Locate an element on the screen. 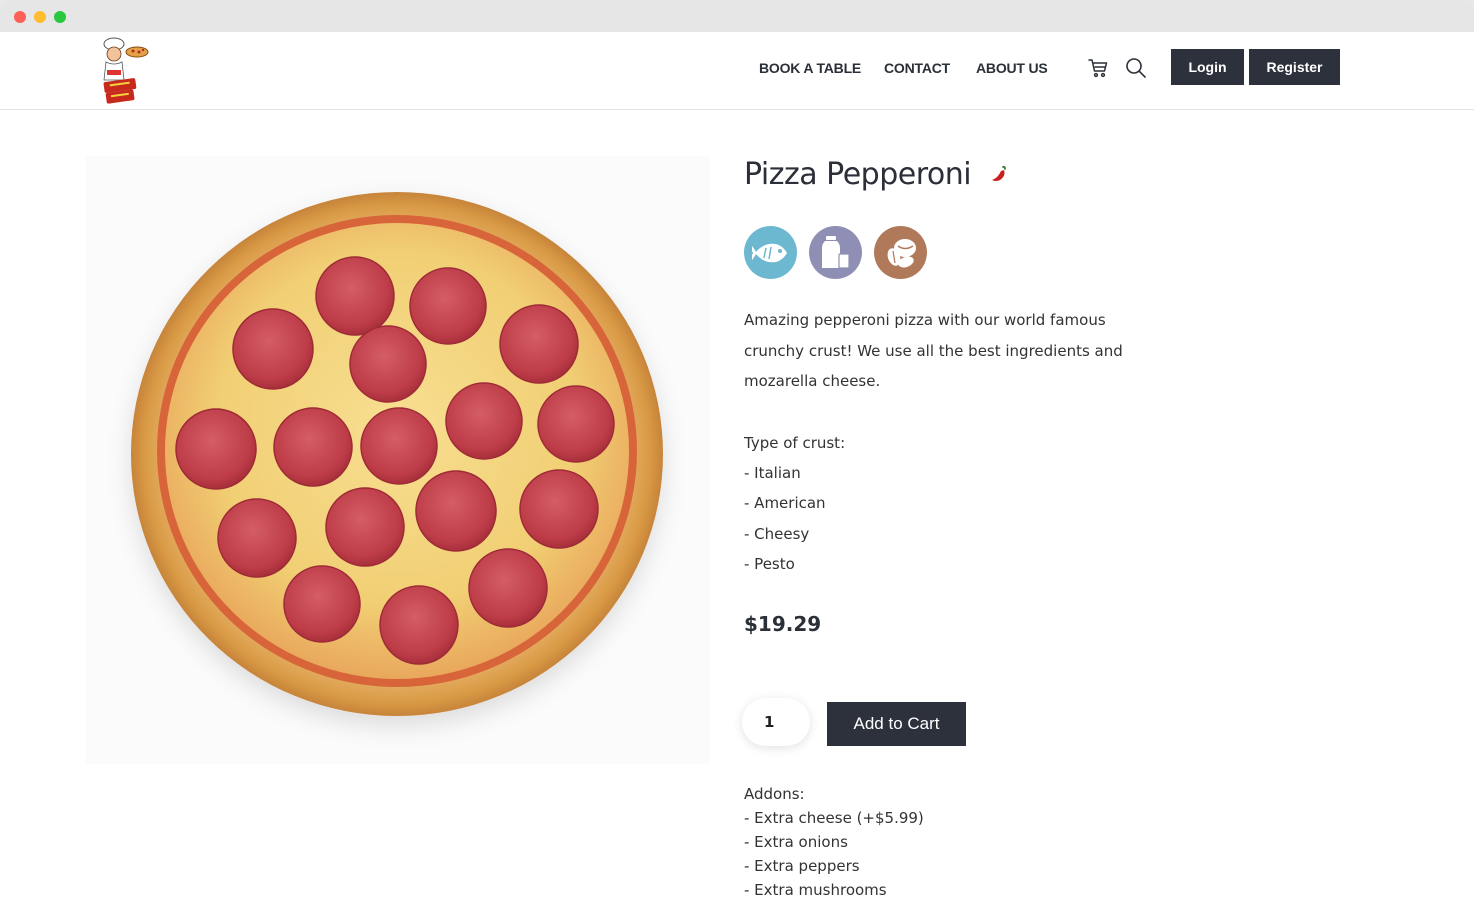 This screenshot has height=919, width=1474. nav-about-us: ABOUT US is located at coordinates (1012, 68).